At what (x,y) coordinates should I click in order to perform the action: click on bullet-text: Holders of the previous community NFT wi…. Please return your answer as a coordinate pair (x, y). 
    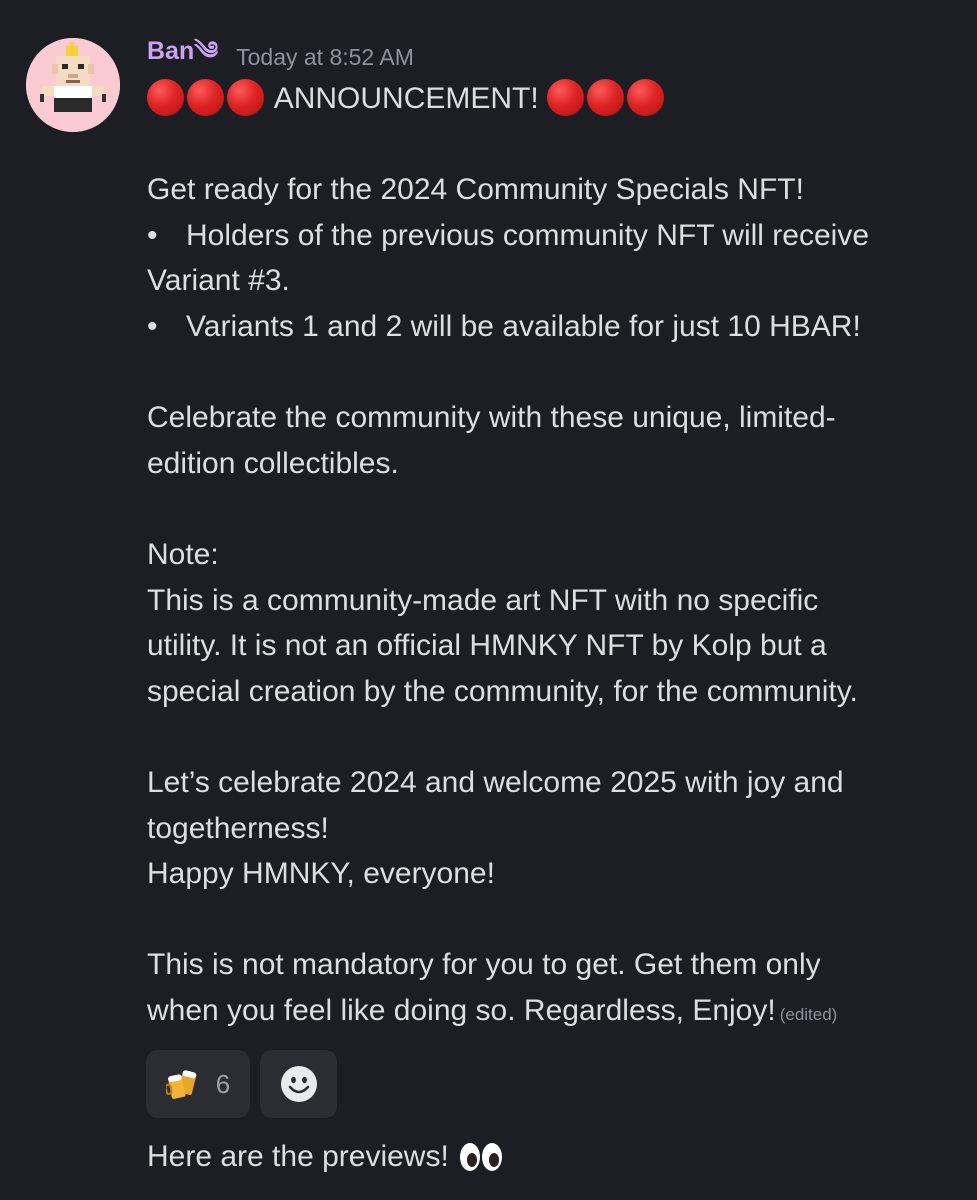
    Looking at the image, I should click on (528, 235).